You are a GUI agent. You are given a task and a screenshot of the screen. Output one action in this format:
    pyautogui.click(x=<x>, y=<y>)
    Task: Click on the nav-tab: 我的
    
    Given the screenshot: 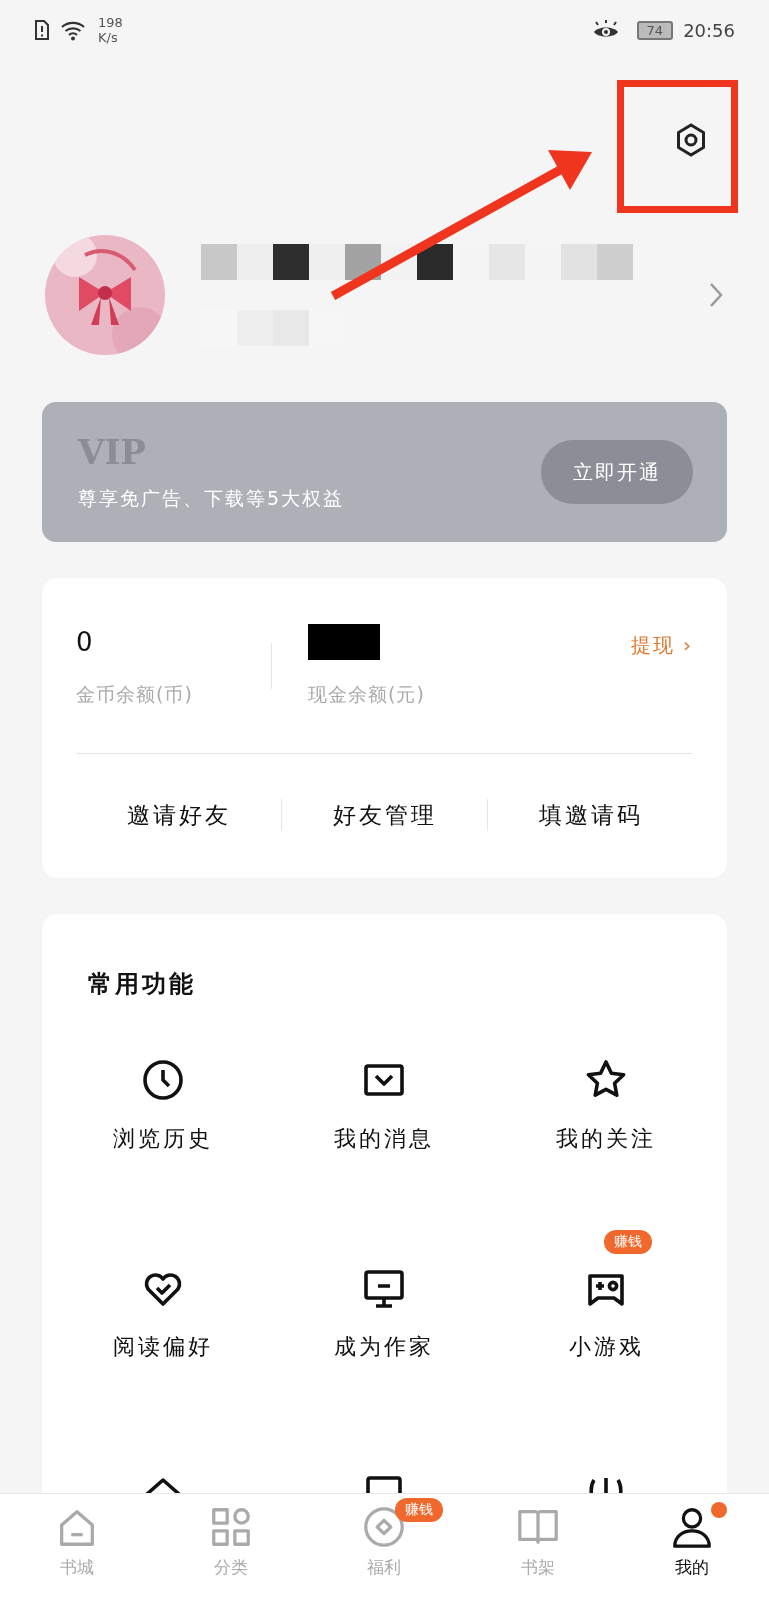 What is the action you would take?
    pyautogui.click(x=692, y=1547)
    